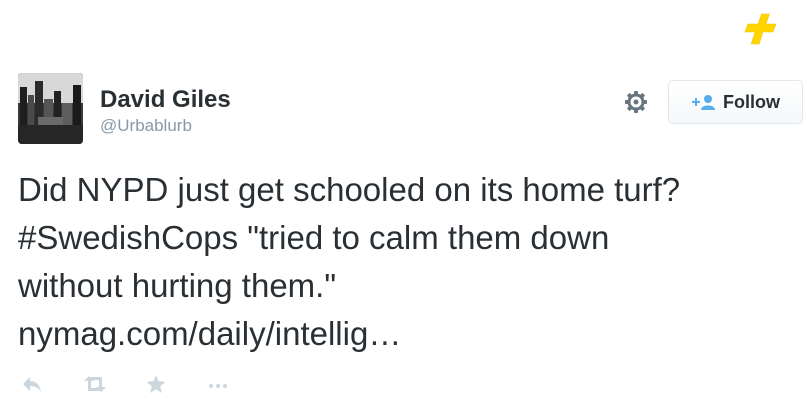 Image resolution: width=807 pixels, height=413 pixels. I want to click on avatar, so click(50, 108).